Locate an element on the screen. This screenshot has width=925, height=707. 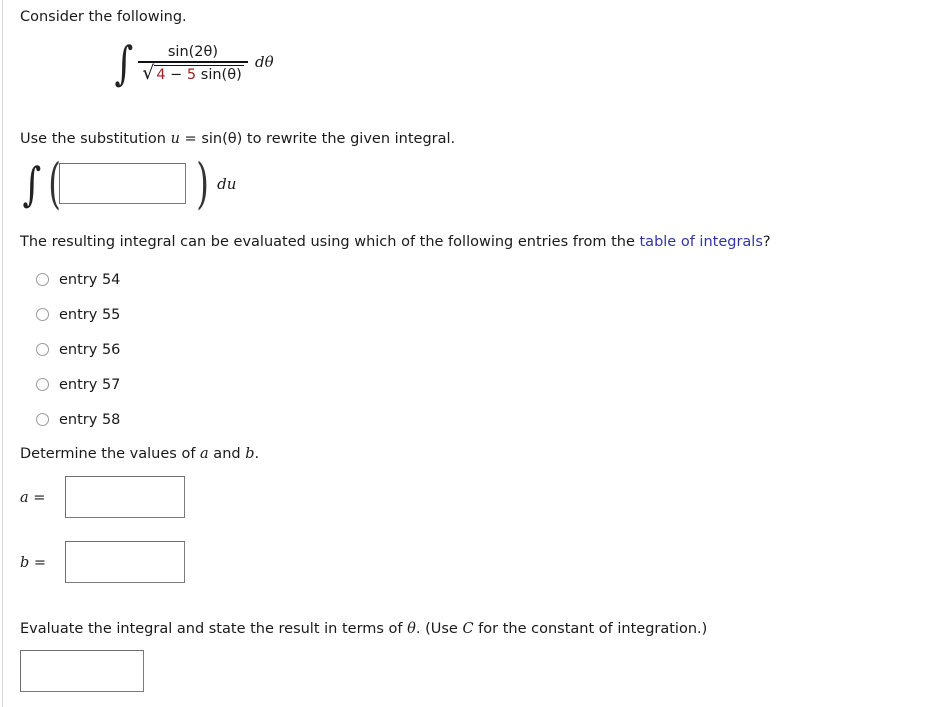
final-answer-input is located at coordinates (82, 671).